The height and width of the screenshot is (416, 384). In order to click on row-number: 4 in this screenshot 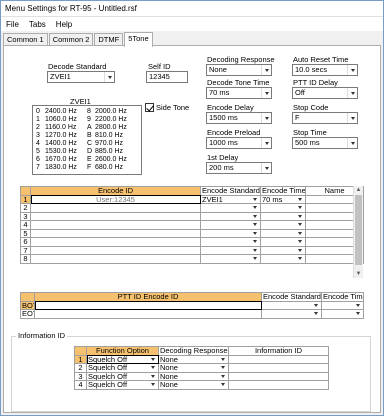, I will do `click(80, 385)`.